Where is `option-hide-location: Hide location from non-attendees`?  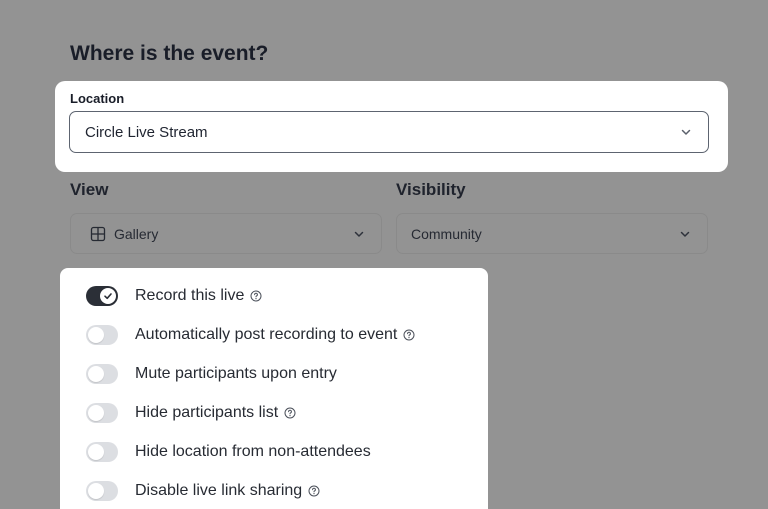
option-hide-location: Hide location from non-attendees is located at coordinates (228, 452).